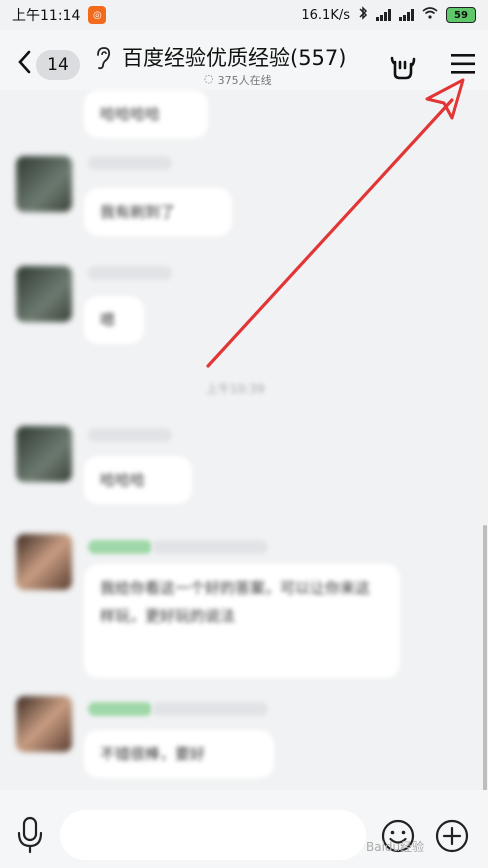 This screenshot has height=868, width=488. I want to click on signal-icon, so click(383, 15).